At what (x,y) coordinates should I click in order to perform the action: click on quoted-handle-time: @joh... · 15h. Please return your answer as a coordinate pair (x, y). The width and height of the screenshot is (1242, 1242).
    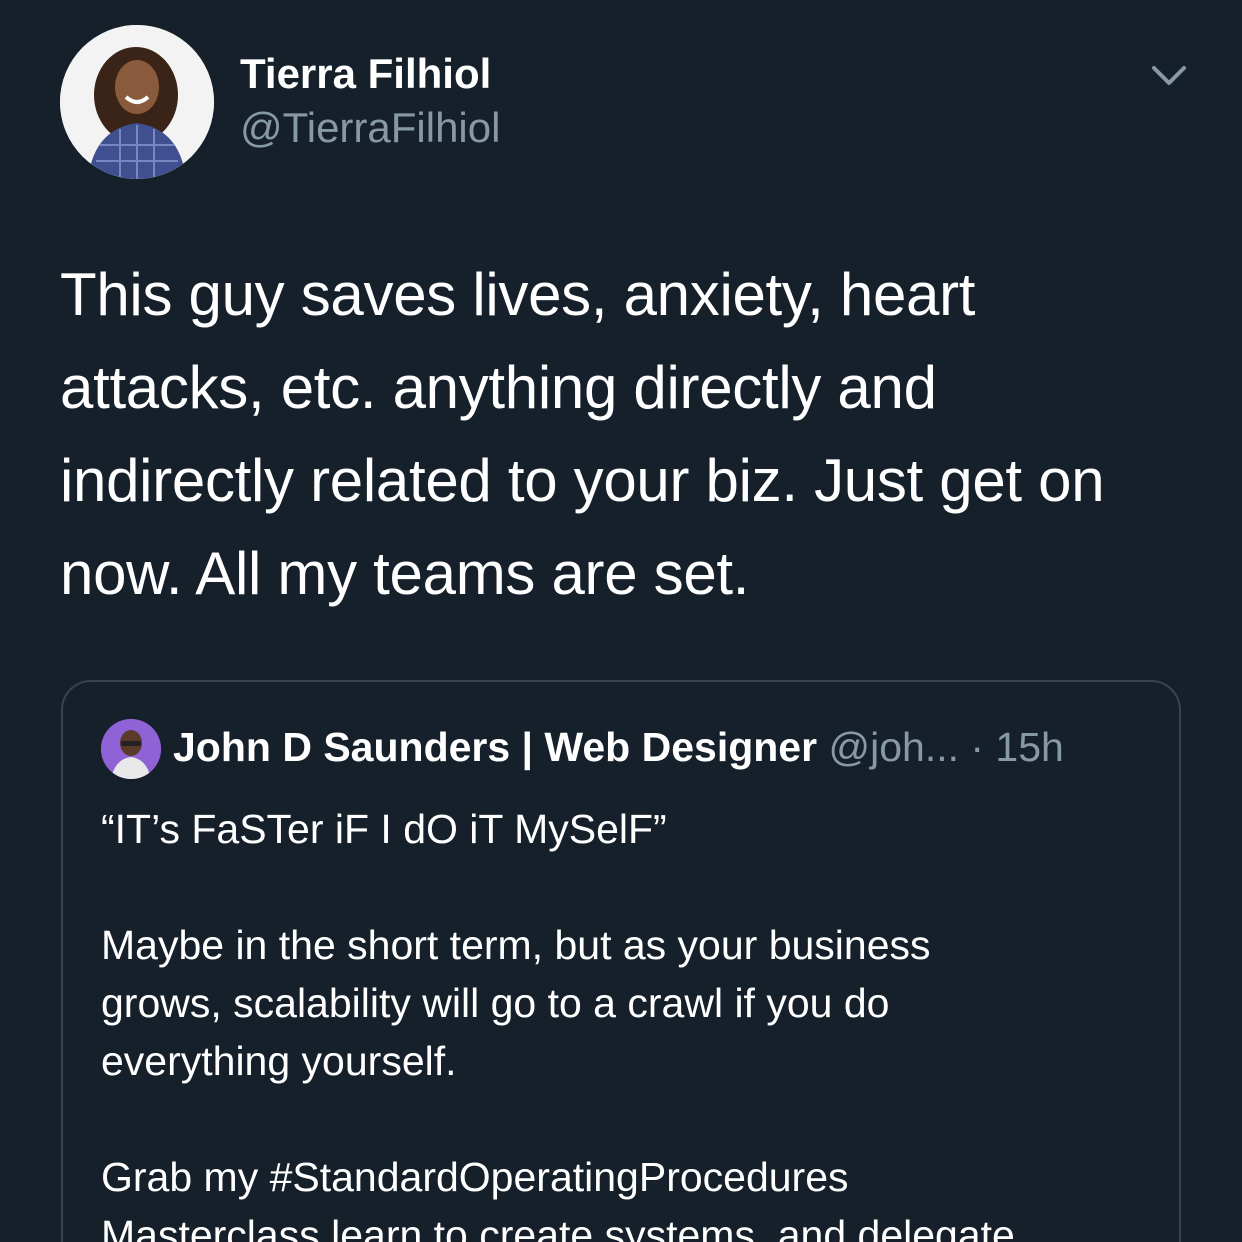
    Looking at the image, I should click on (946, 747).